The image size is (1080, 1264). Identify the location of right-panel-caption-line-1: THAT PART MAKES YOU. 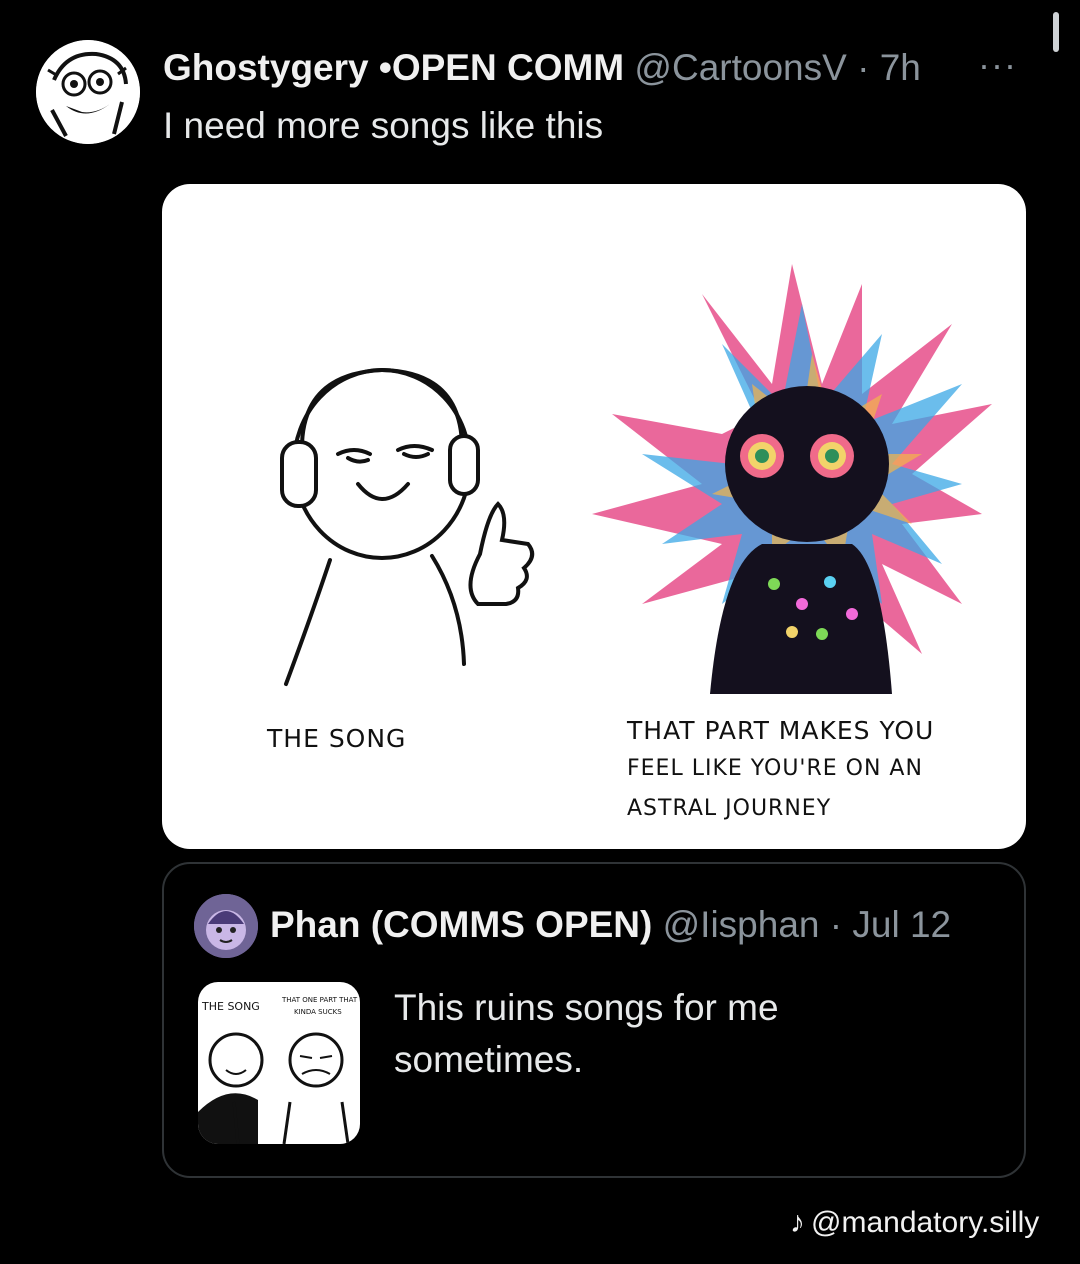
(781, 730).